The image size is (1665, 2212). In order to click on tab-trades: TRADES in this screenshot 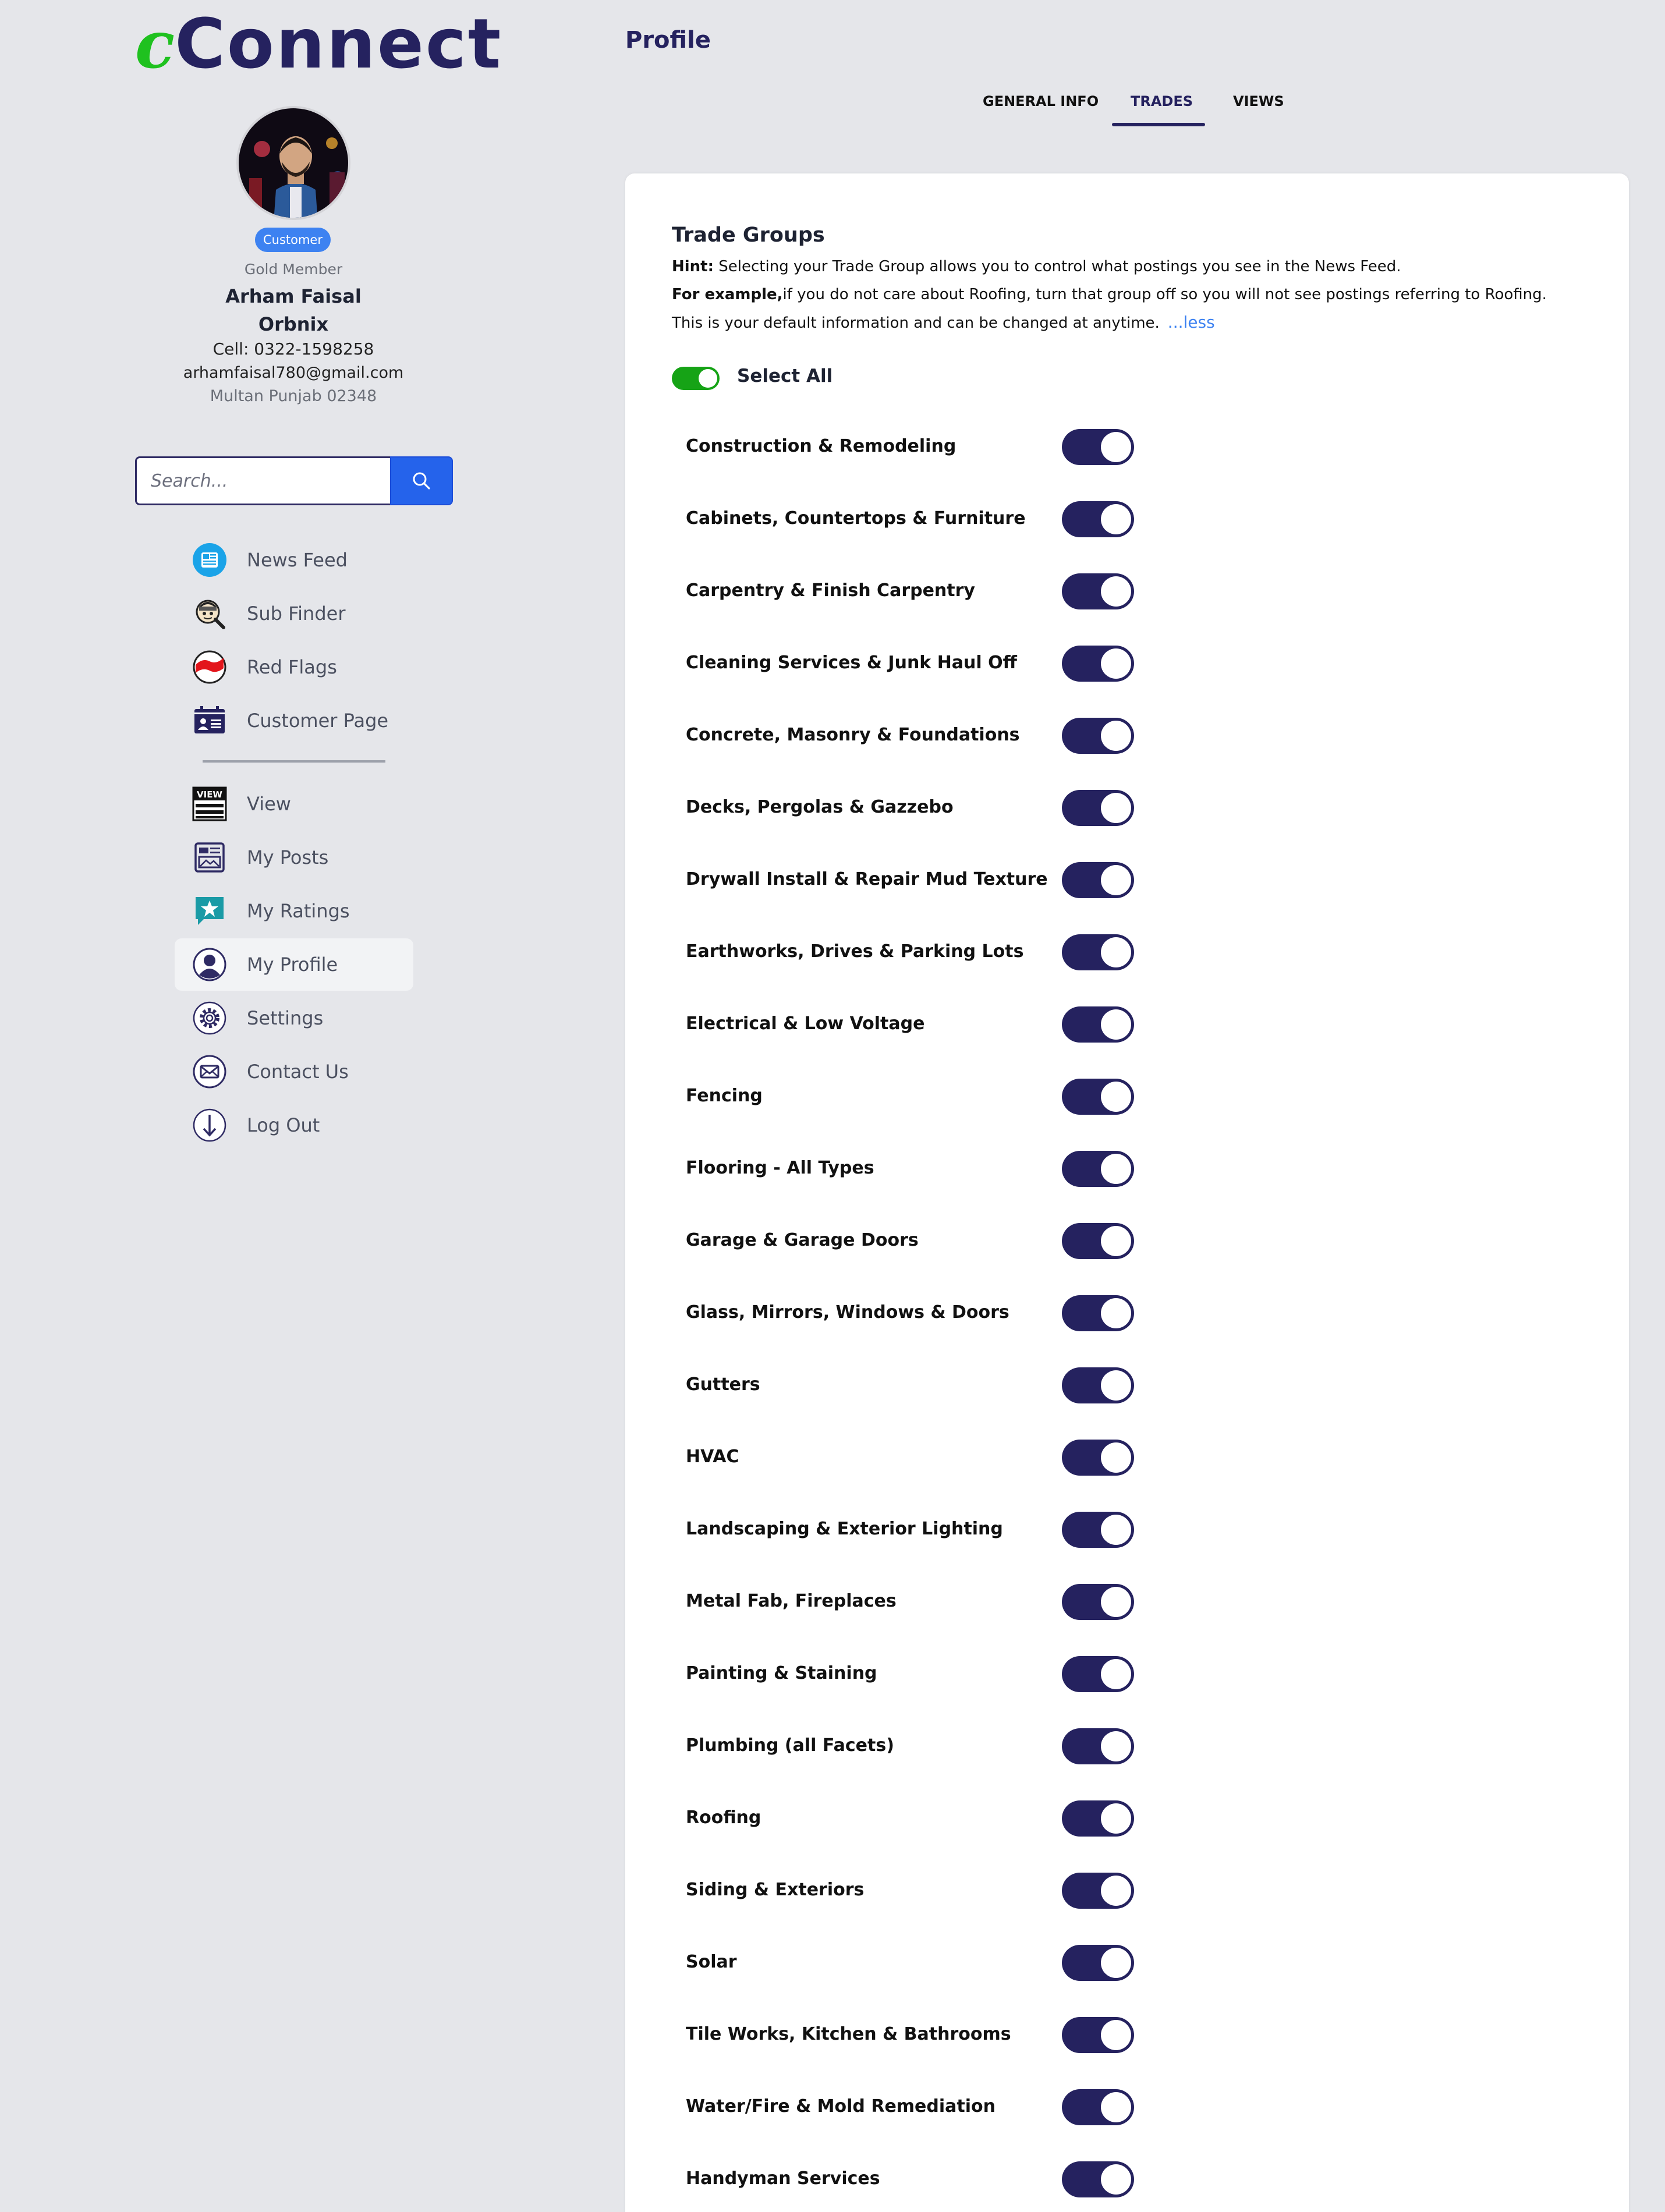, I will do `click(1162, 101)`.